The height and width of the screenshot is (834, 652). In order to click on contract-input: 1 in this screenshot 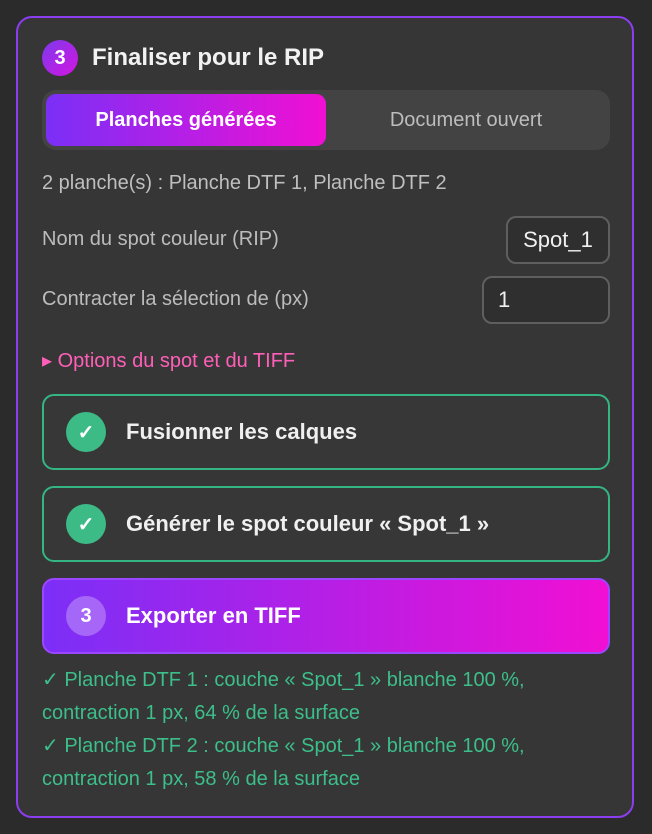, I will do `click(546, 300)`.